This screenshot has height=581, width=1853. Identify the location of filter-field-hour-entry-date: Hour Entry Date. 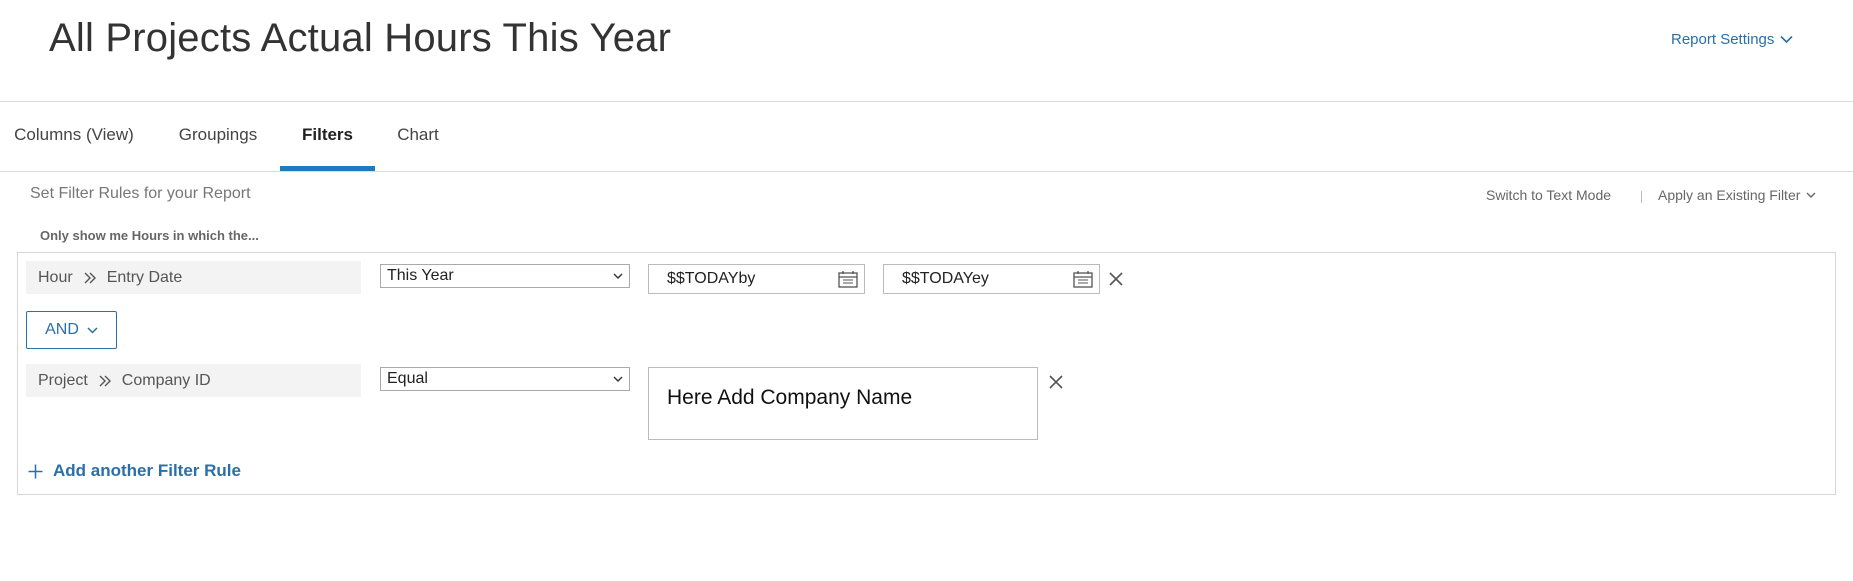
(193, 277).